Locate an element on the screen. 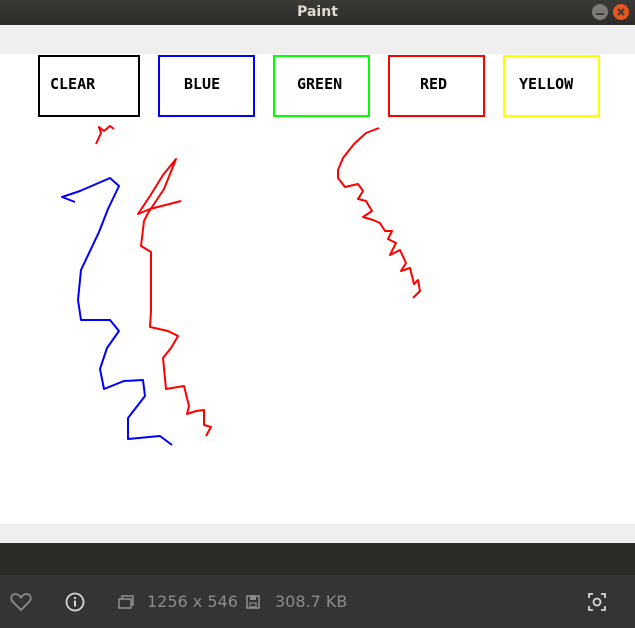  clear-button-label: CLEAR is located at coordinates (73, 84).